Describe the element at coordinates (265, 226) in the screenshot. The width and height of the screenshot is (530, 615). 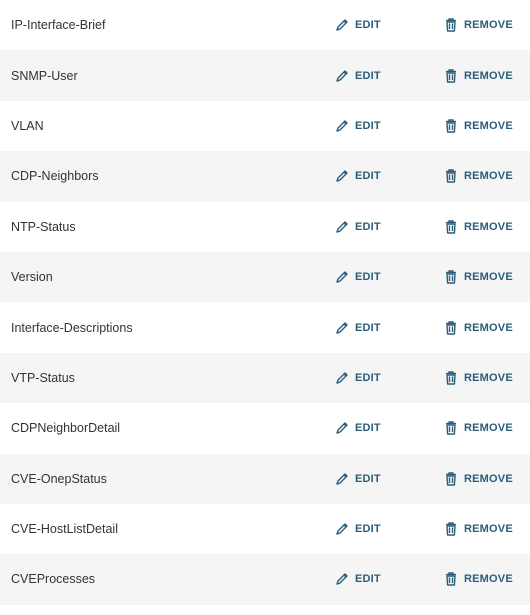
I see `list-item: NTP-Status EDIT REMOVE` at that location.